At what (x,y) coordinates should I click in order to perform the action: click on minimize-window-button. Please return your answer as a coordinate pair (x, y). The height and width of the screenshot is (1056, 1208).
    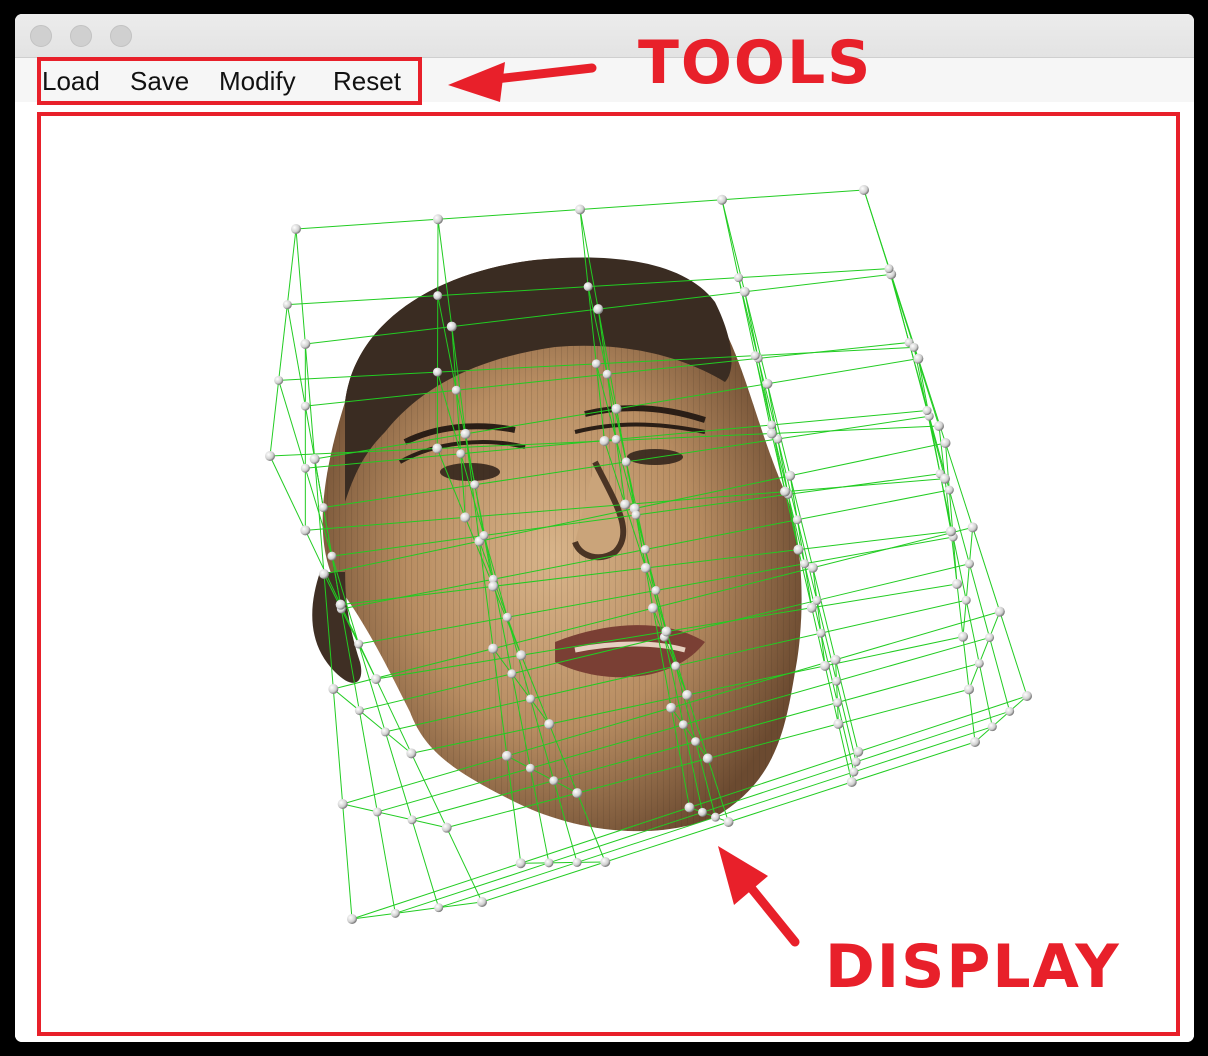
    Looking at the image, I should click on (81, 36).